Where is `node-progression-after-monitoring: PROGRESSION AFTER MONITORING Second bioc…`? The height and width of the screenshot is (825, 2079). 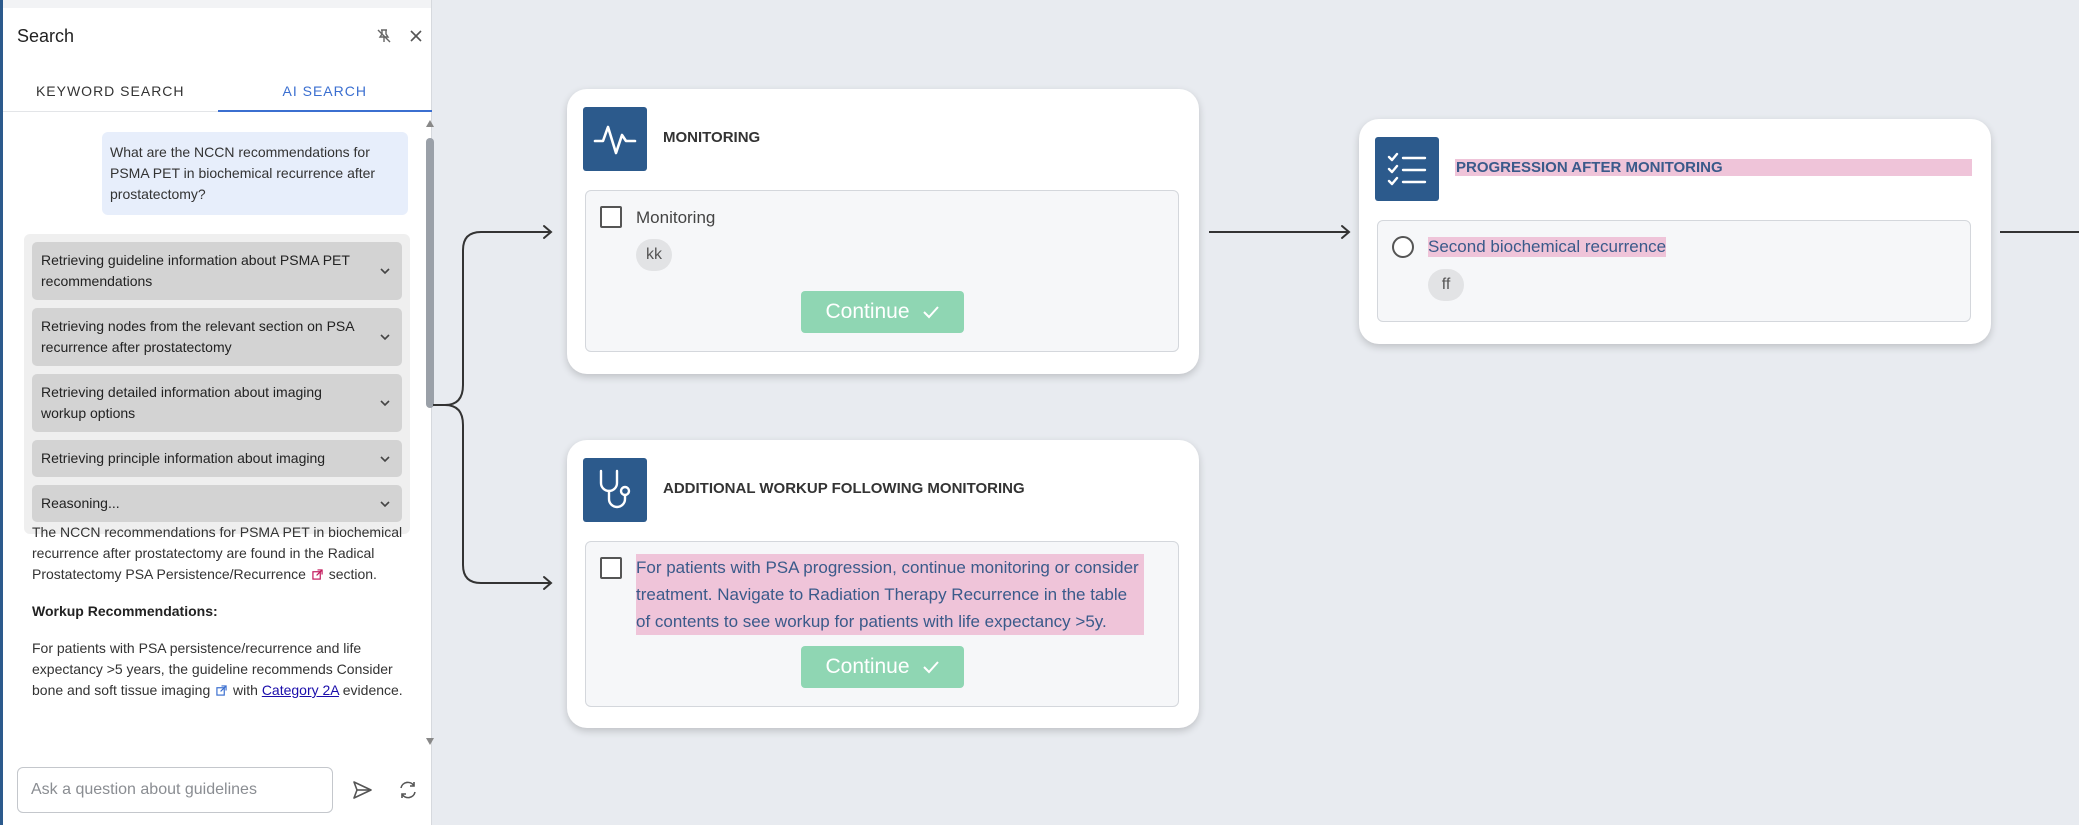
node-progression-after-monitoring: PROGRESSION AFTER MONITORING Second bioc… is located at coordinates (1675, 231).